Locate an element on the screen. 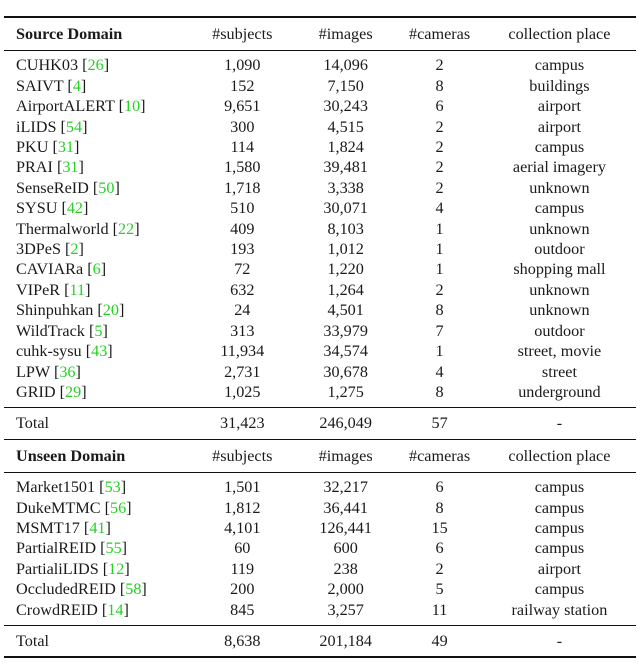 The image size is (640, 671). subjects-cell: 119 is located at coordinates (242, 568).